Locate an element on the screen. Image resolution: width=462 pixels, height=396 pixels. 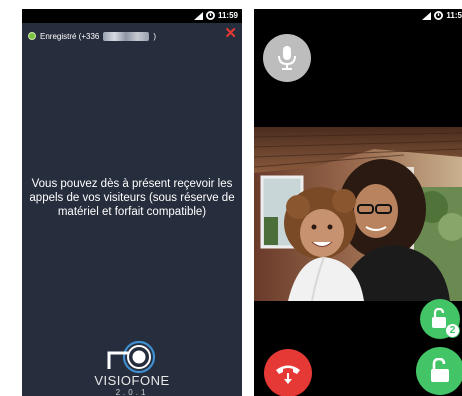
registration-status: Enregistré (+336 ) is located at coordinates (92, 36).